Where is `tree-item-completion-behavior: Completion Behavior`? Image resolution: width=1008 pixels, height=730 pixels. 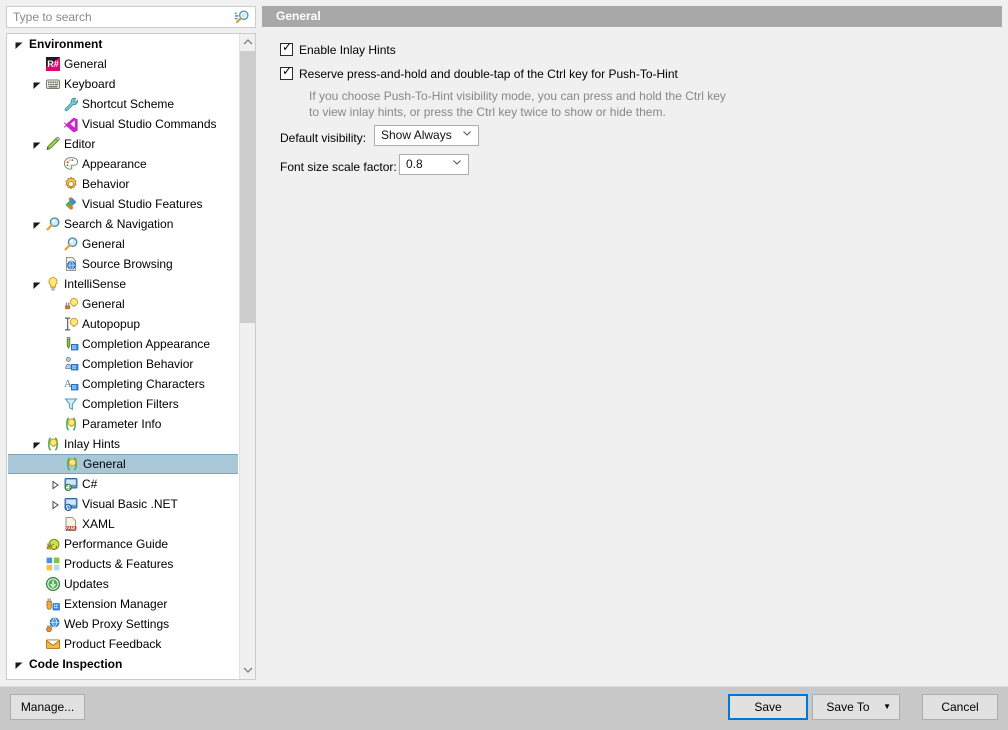
tree-item-completion-behavior: Completion Behavior is located at coordinates (123, 364).